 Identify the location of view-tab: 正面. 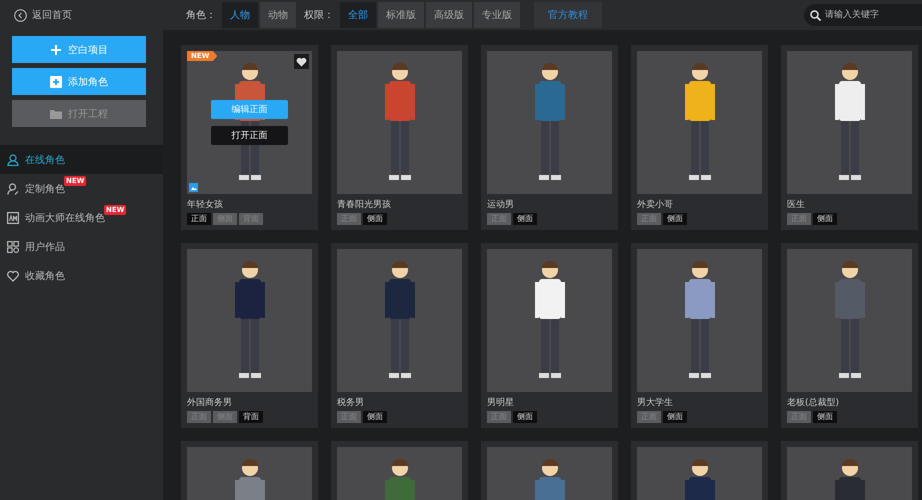
(199, 219).